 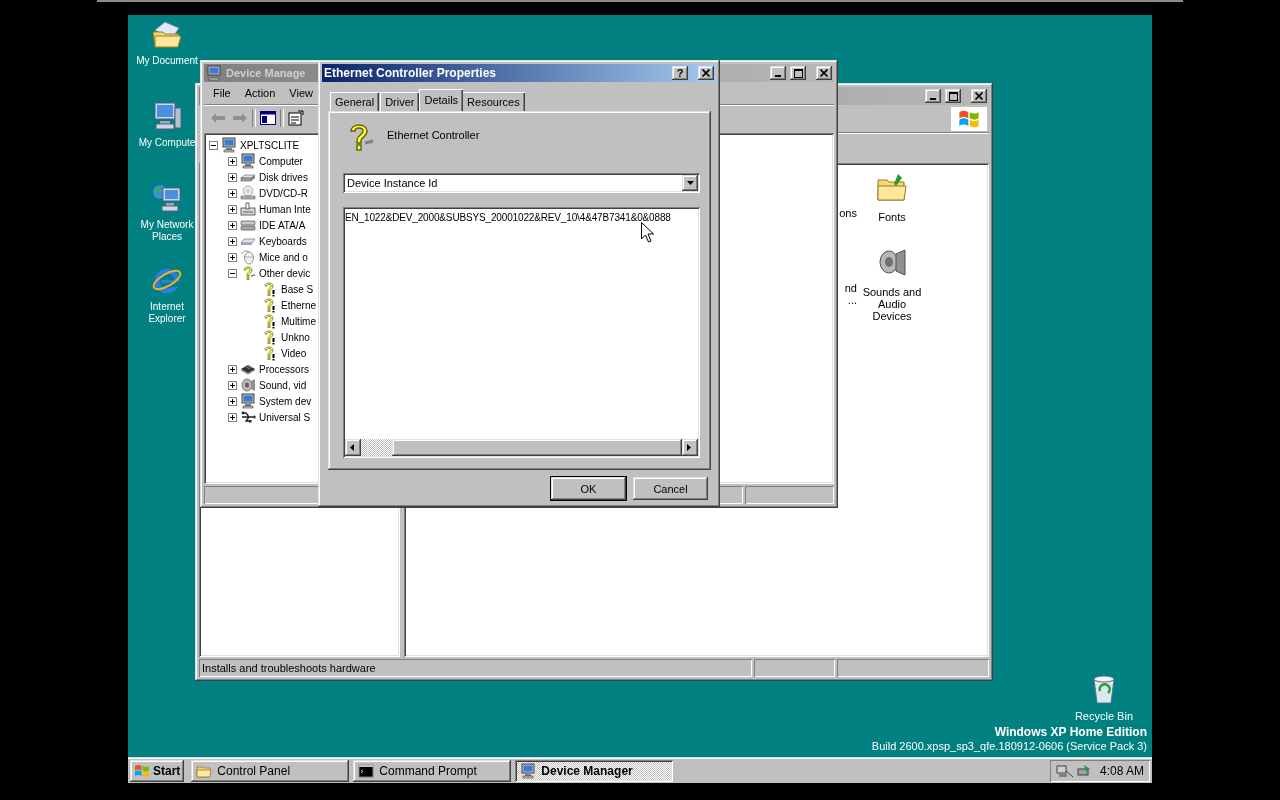 What do you see at coordinates (537, 447) in the screenshot?
I see `scrollbar-thumb` at bounding box center [537, 447].